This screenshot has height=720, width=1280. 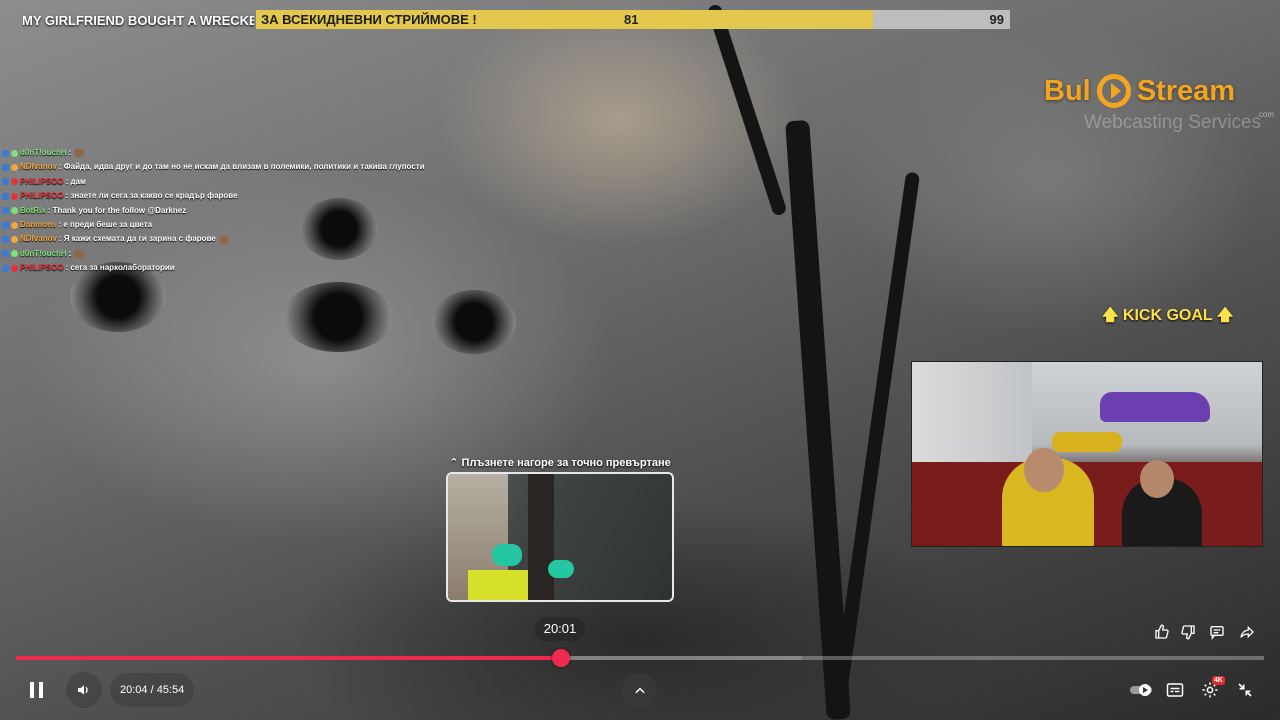 I want to click on kick-goal-label: KICK GOAL, so click(x=1167, y=315).